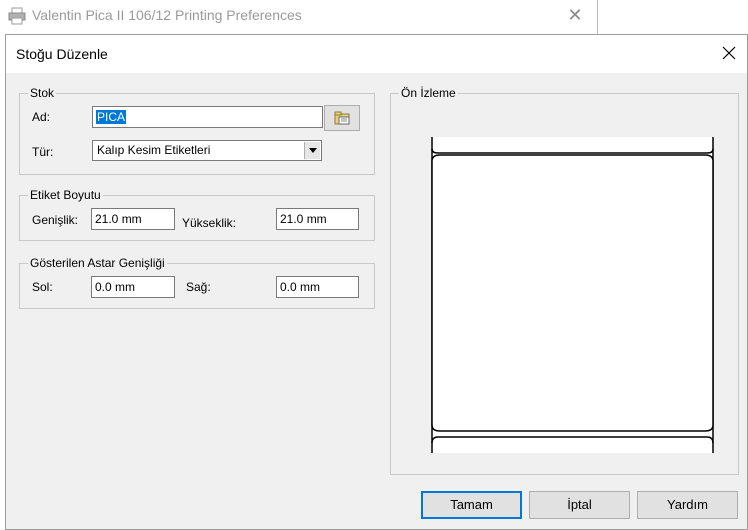  What do you see at coordinates (209, 223) in the screenshot?
I see `height-label: Yükseklik:` at bounding box center [209, 223].